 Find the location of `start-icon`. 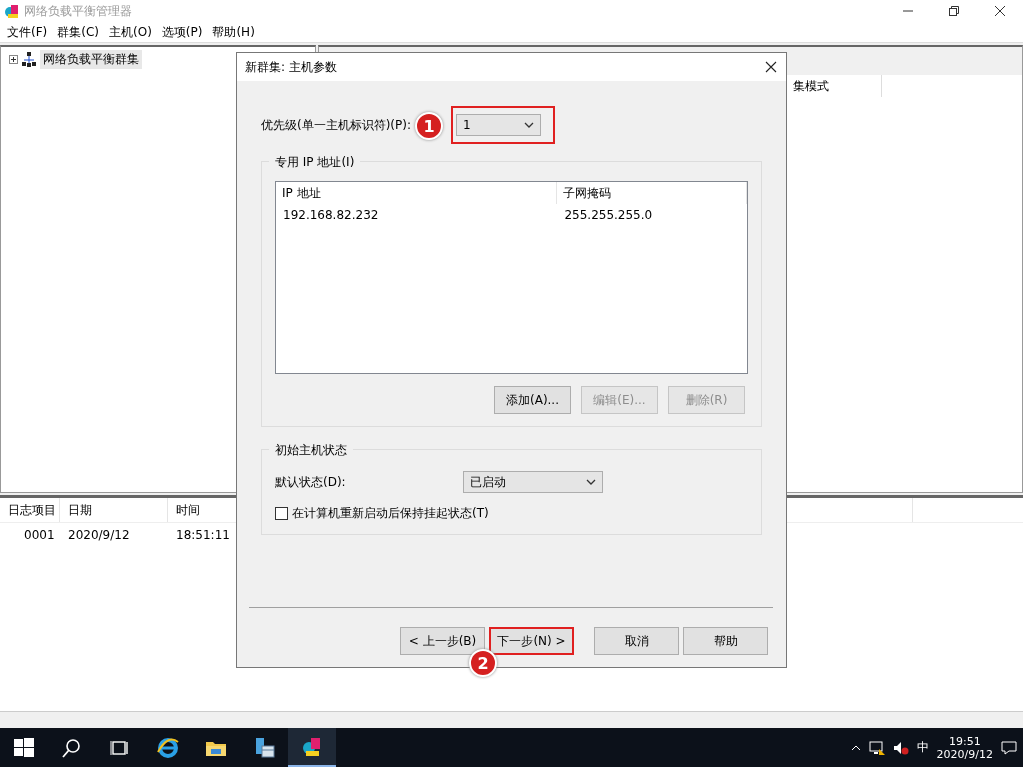

start-icon is located at coordinates (24, 747).